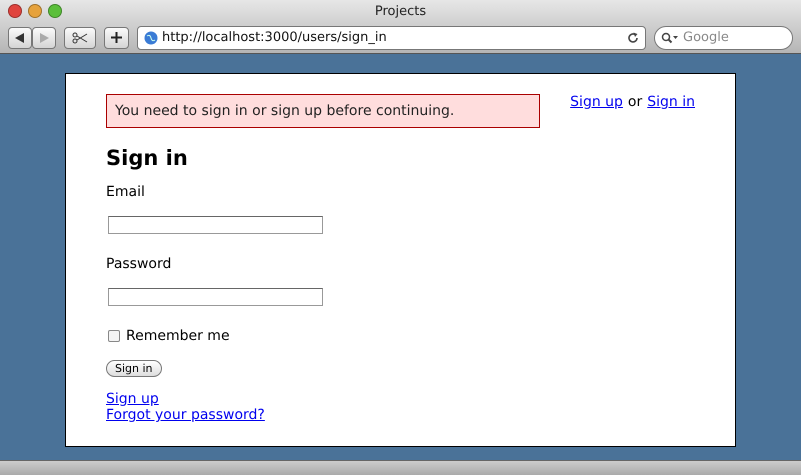 The height and width of the screenshot is (475, 801). Describe the element at coordinates (134, 368) in the screenshot. I see `sign-in-button: Sign in` at that location.